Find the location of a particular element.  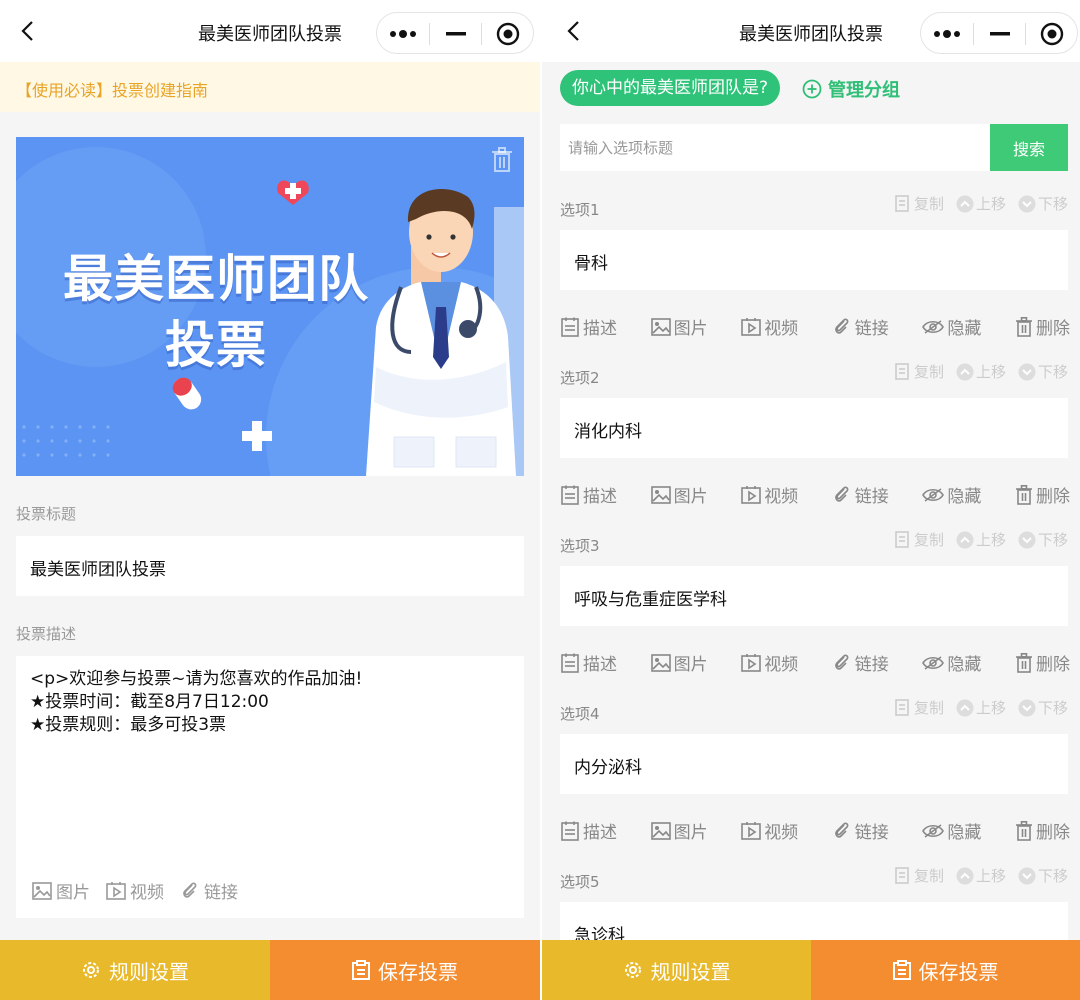

insert-link-button: 链接 is located at coordinates (209, 890).